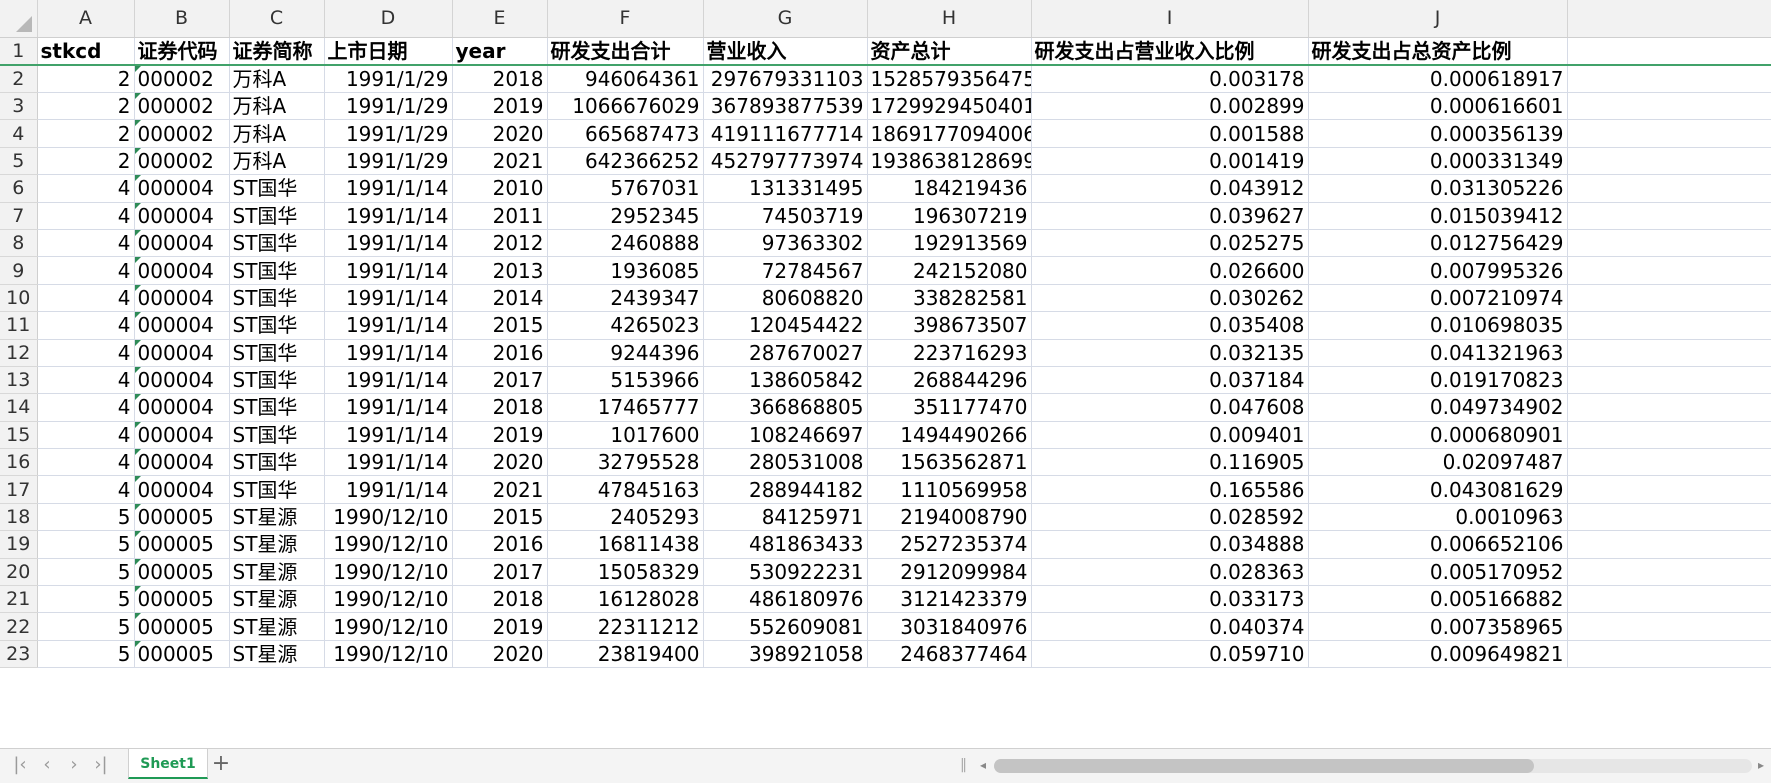 The width and height of the screenshot is (1771, 783). Describe the element at coordinates (1170, 435) in the screenshot. I see `cell-rd_rev: 0.009401` at that location.